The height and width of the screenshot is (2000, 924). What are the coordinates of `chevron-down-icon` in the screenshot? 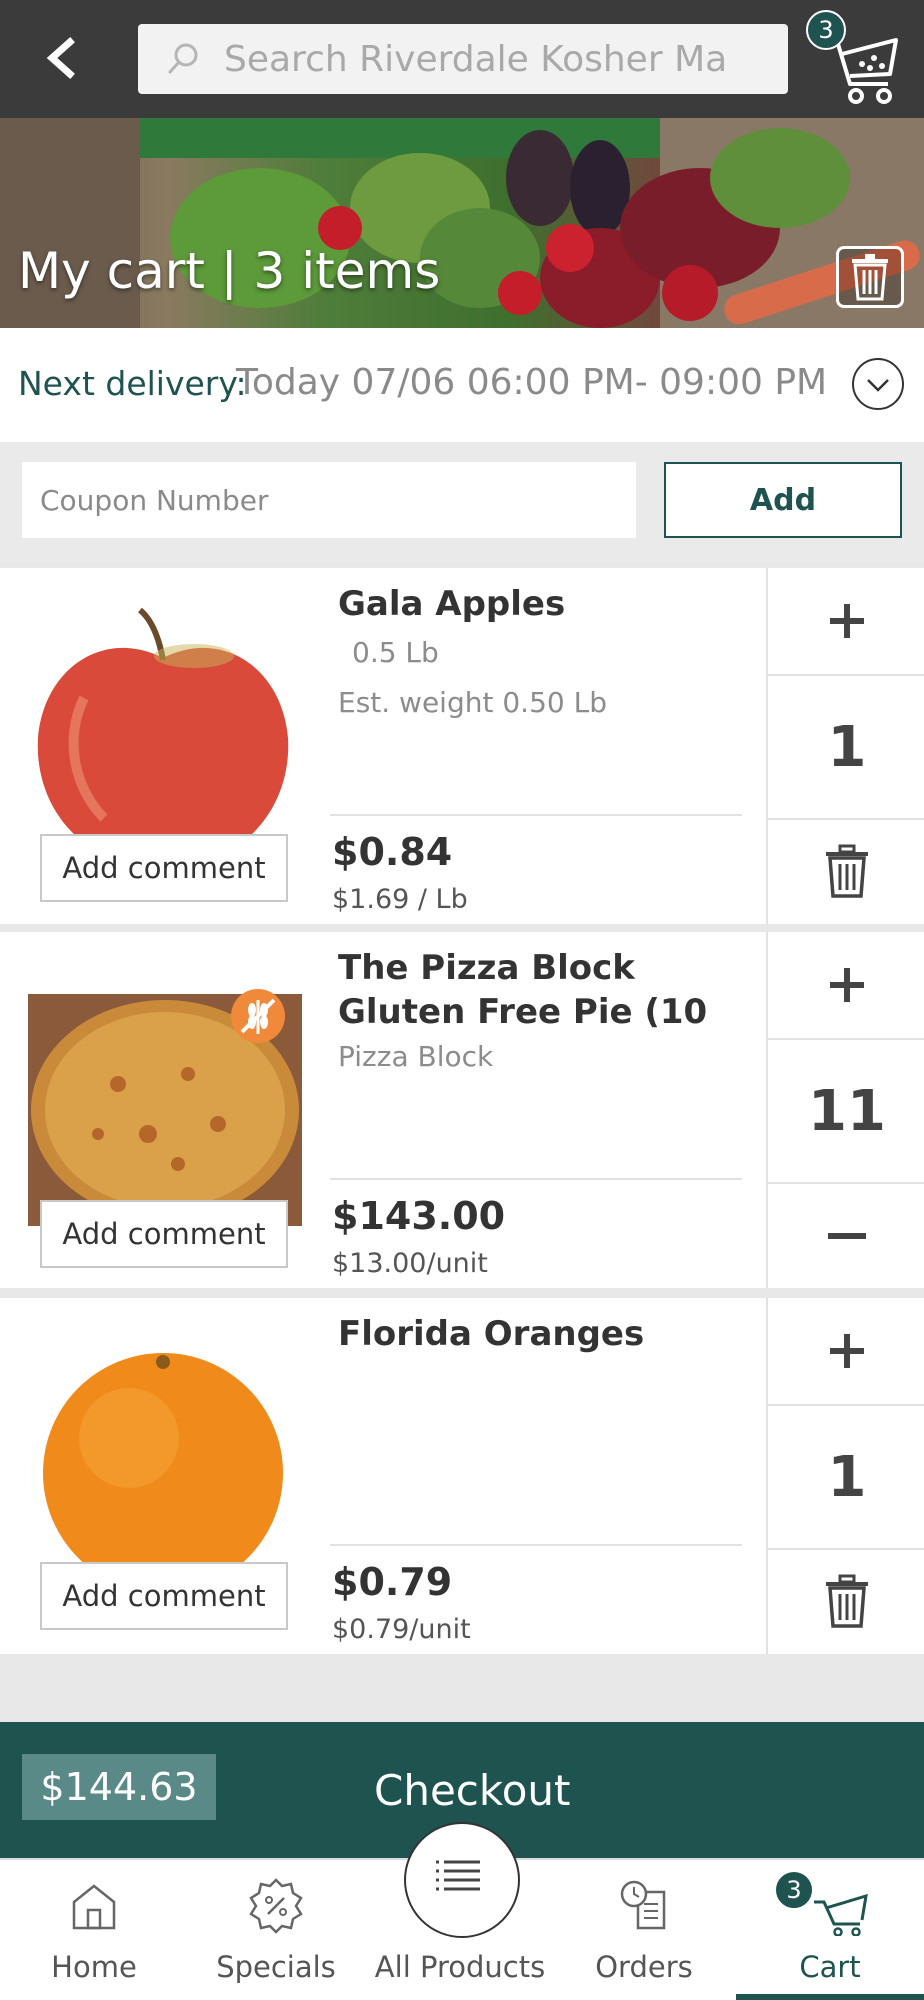 It's located at (878, 385).